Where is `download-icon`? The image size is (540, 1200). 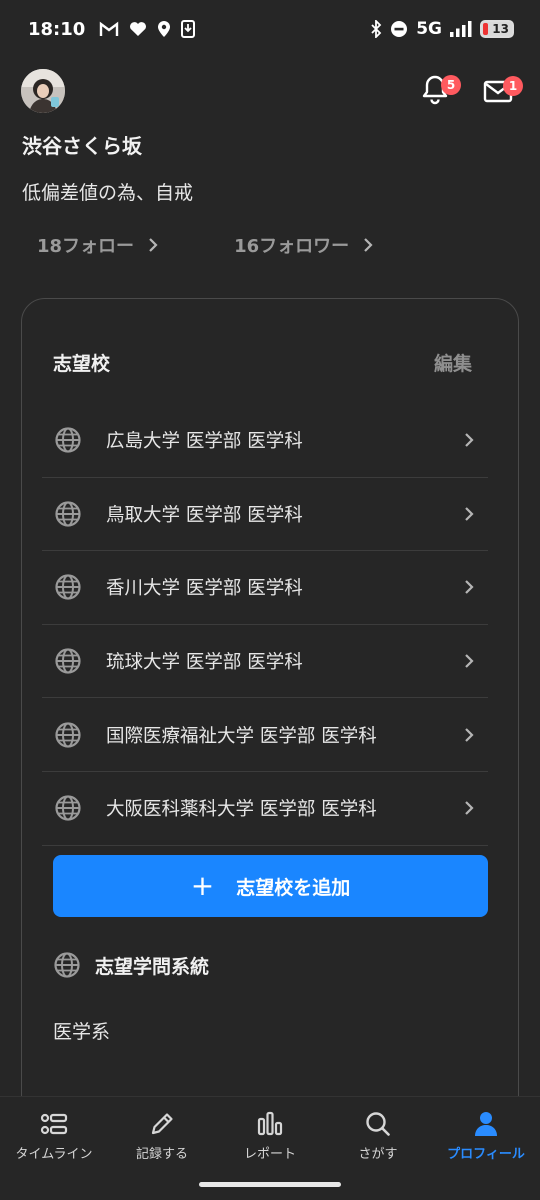
download-icon is located at coordinates (188, 29).